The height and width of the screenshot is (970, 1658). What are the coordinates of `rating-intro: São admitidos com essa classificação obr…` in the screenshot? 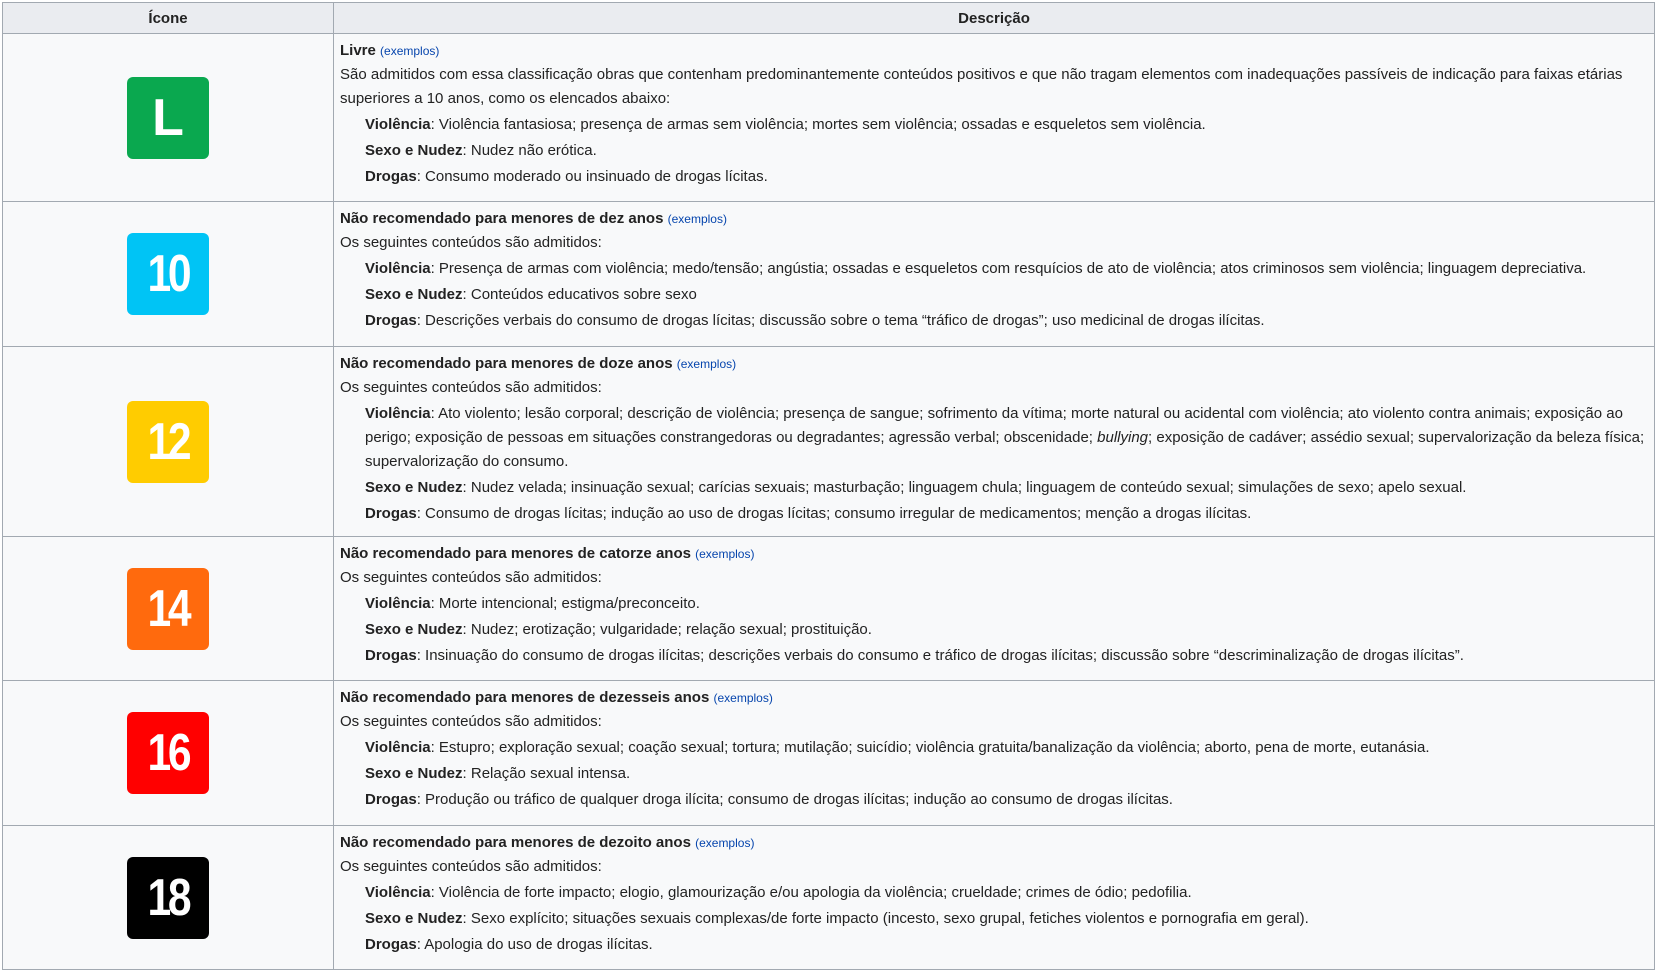 It's located at (981, 86).